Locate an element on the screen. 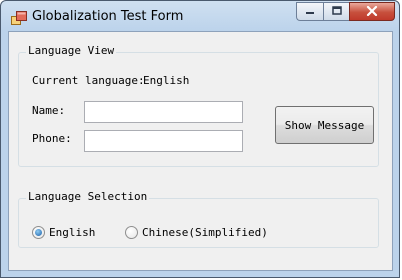 The height and width of the screenshot is (280, 402). radio-english: English is located at coordinates (63, 232).